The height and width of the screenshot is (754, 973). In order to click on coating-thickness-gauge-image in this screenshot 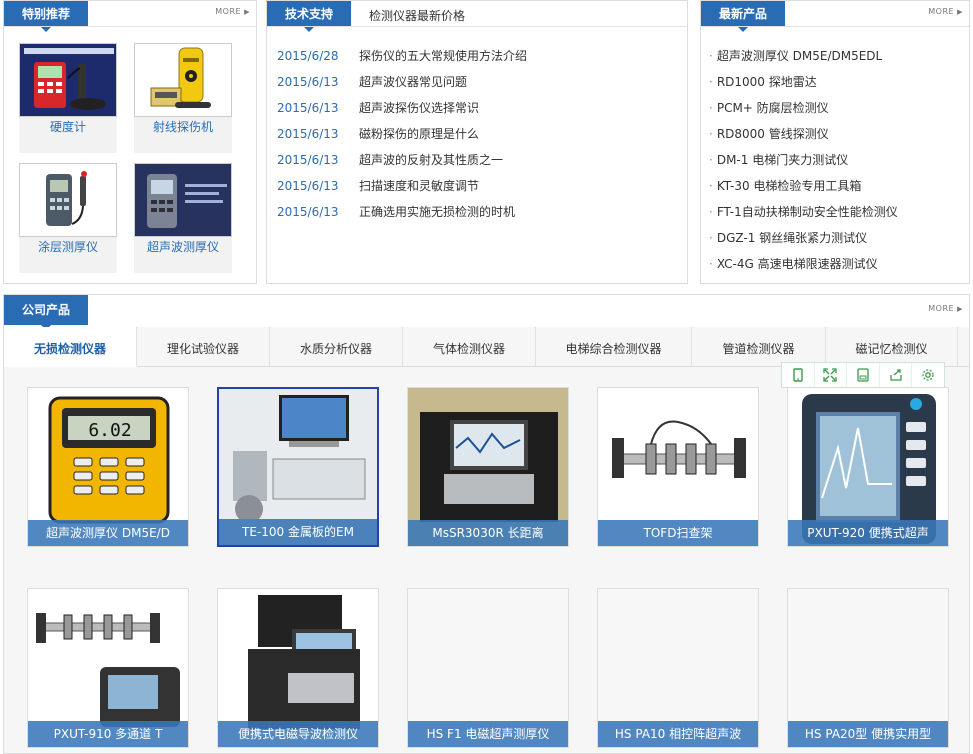, I will do `click(68, 200)`.